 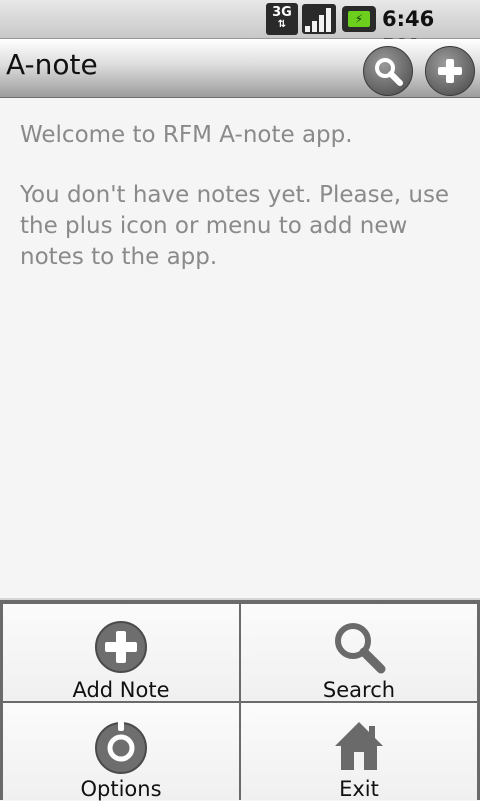 What do you see at coordinates (121, 789) in the screenshot?
I see `menu-item-label: Options` at bounding box center [121, 789].